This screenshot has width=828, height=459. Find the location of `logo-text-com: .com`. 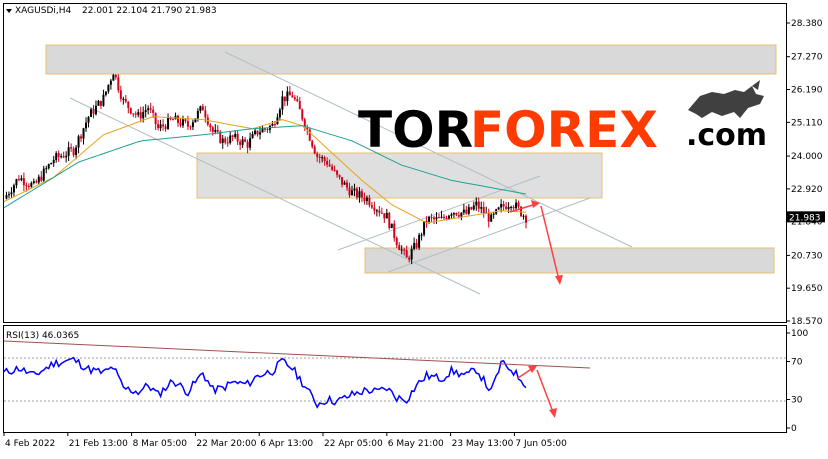

logo-text-com: .com is located at coordinates (726, 135).